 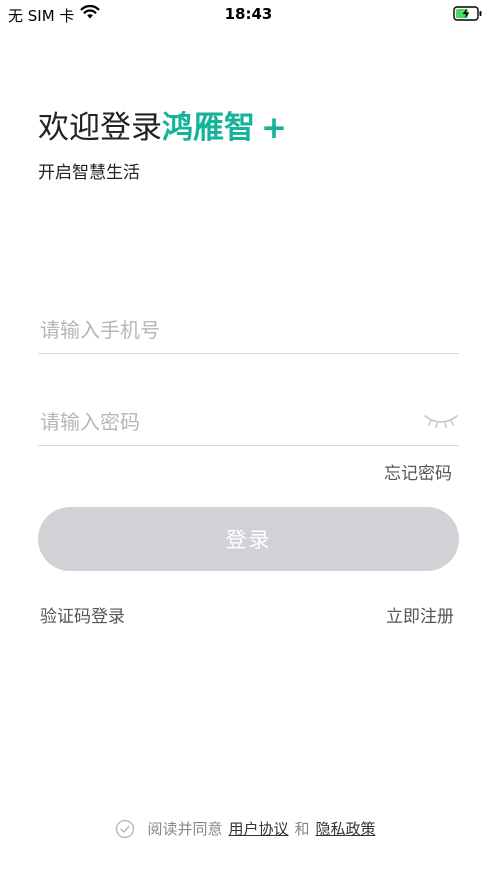 What do you see at coordinates (258, 828) in the screenshot?
I see `user-agreement-link: 用户协议` at bounding box center [258, 828].